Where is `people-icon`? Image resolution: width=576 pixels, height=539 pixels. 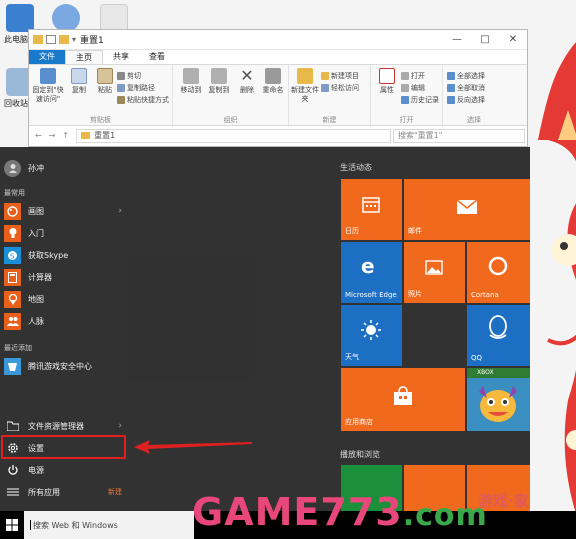 people-icon is located at coordinates (12, 321).